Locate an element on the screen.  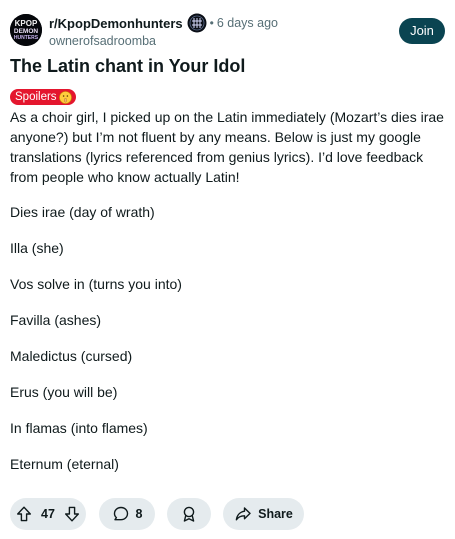
subreddit-name-link: r/KpopDemonhunters is located at coordinates (116, 23).